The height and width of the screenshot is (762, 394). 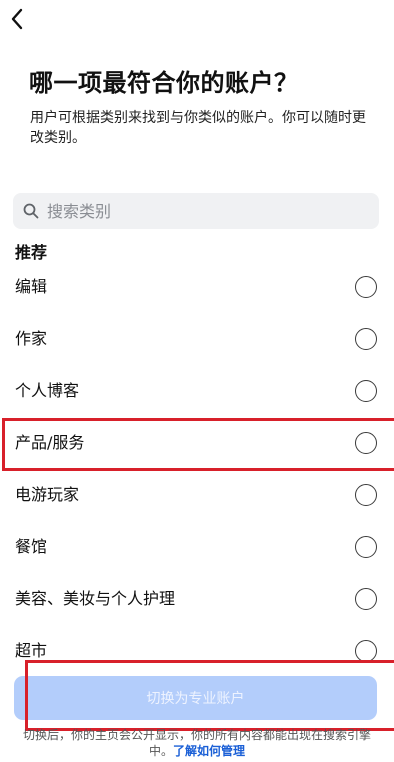 I want to click on category-label: 作家, so click(x=31, y=338).